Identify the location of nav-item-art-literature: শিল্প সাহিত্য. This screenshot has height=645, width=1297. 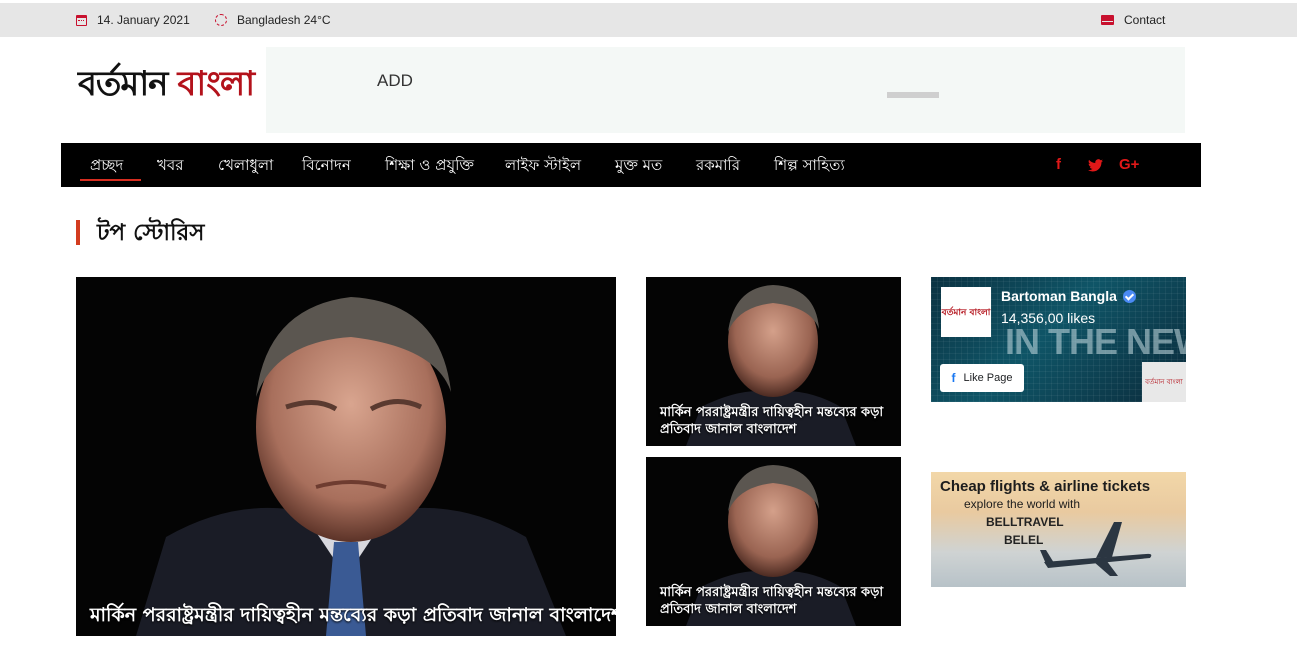
(809, 165).